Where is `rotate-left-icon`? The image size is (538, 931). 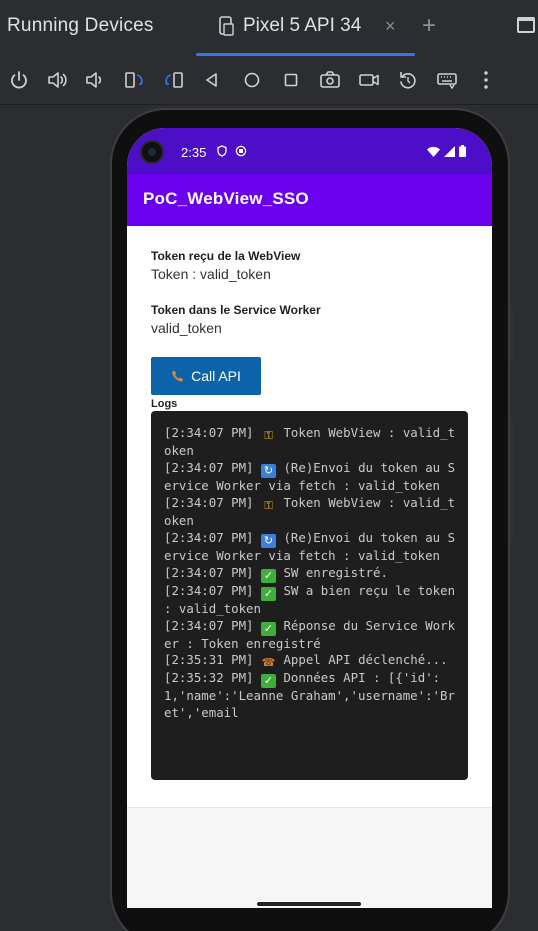 rotate-left-icon is located at coordinates (134, 80).